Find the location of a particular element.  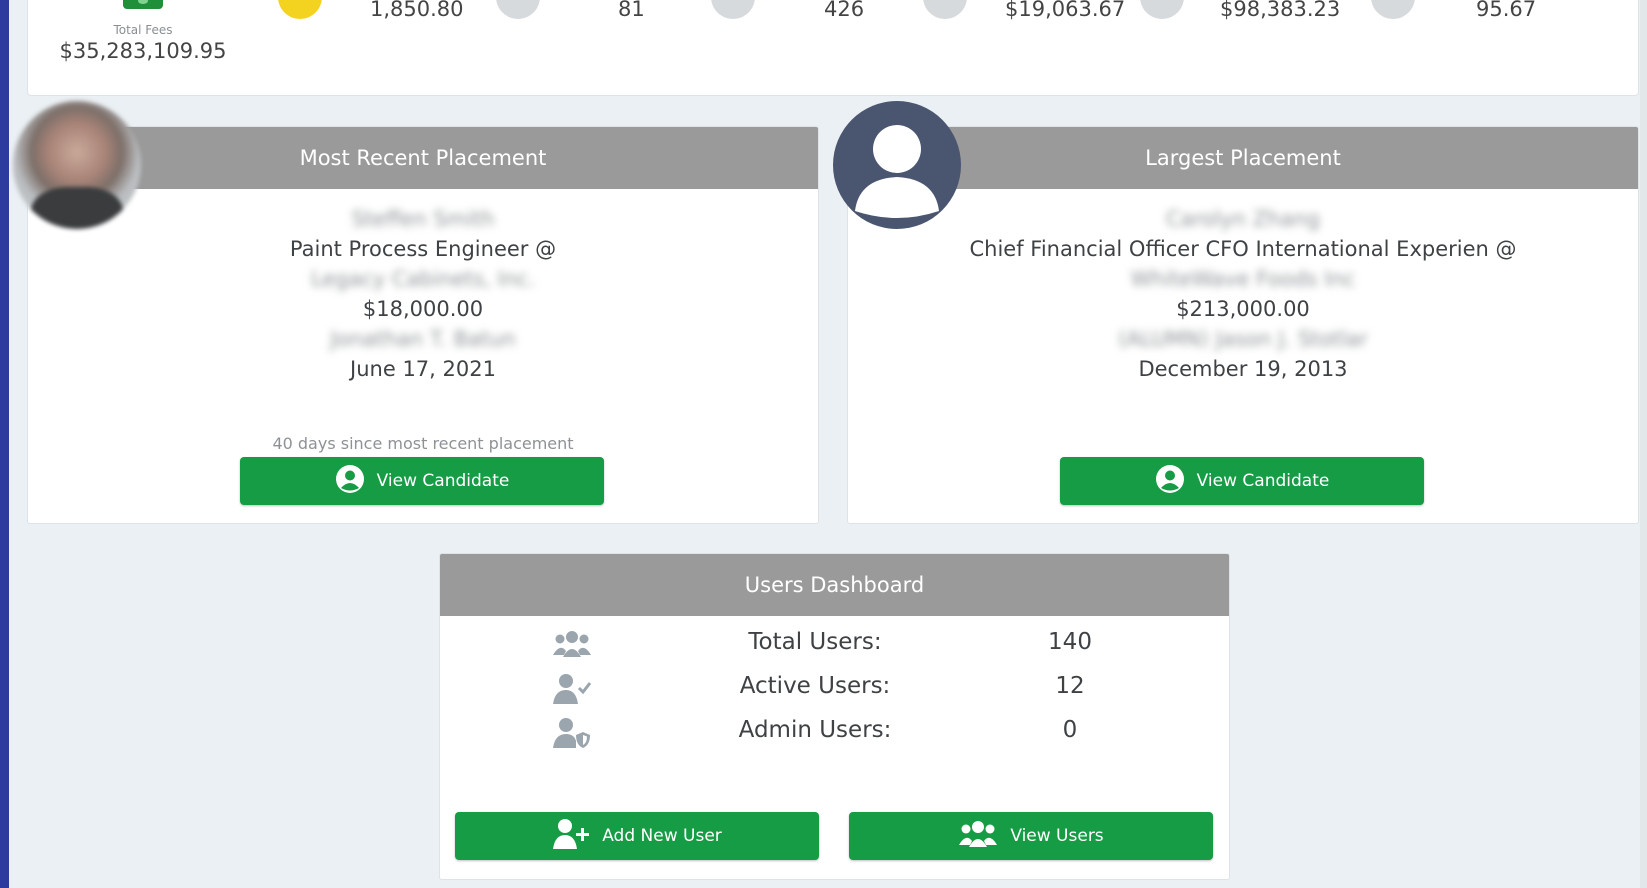

job-title: Paint Process Engineer @ is located at coordinates (423, 249).